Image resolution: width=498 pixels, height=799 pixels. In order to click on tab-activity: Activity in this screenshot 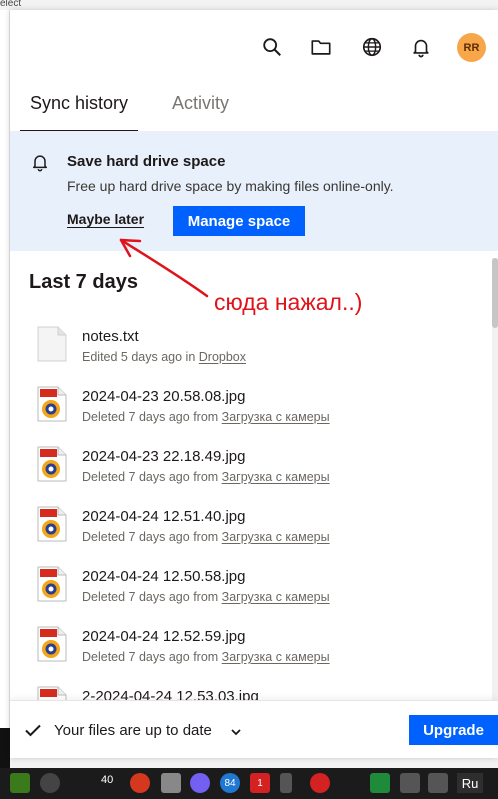, I will do `click(200, 112)`.